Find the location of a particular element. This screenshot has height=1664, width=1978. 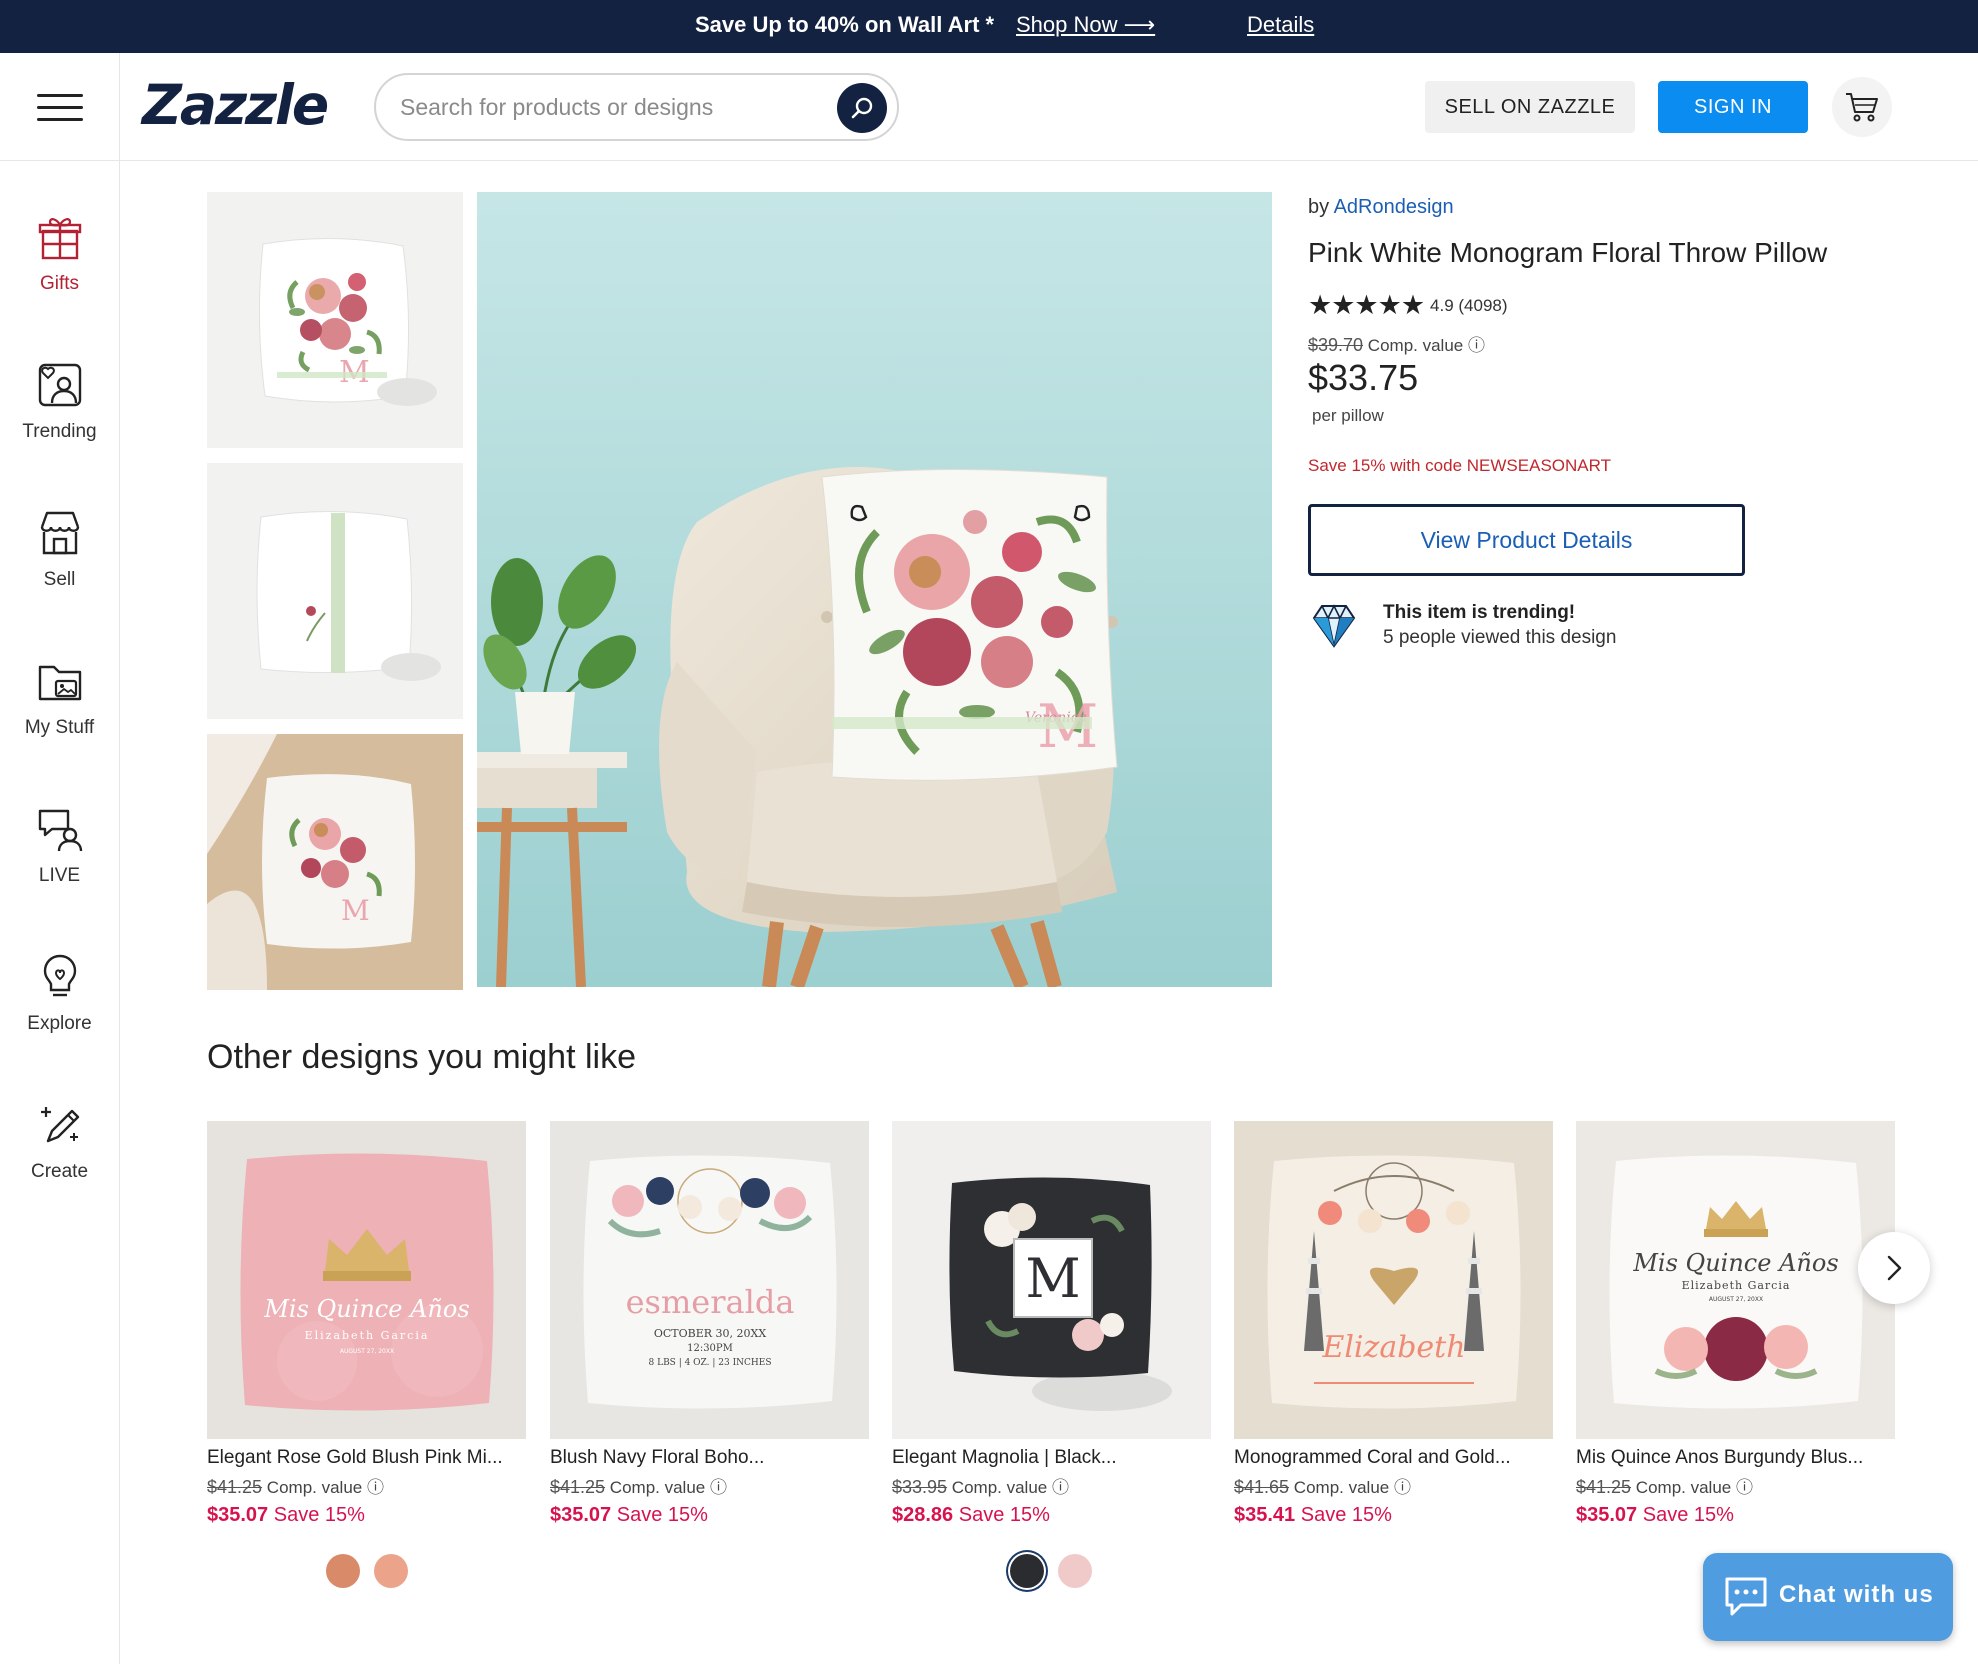

chat-bubble-icon is located at coordinates (1746, 1596).